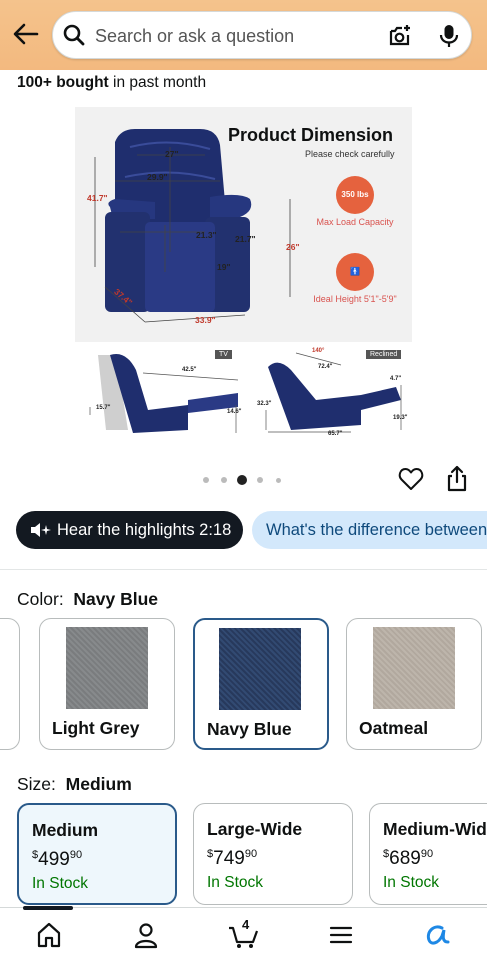 The image size is (487, 960). What do you see at coordinates (293, 247) in the screenshot?
I see `dim-label: 26"` at bounding box center [293, 247].